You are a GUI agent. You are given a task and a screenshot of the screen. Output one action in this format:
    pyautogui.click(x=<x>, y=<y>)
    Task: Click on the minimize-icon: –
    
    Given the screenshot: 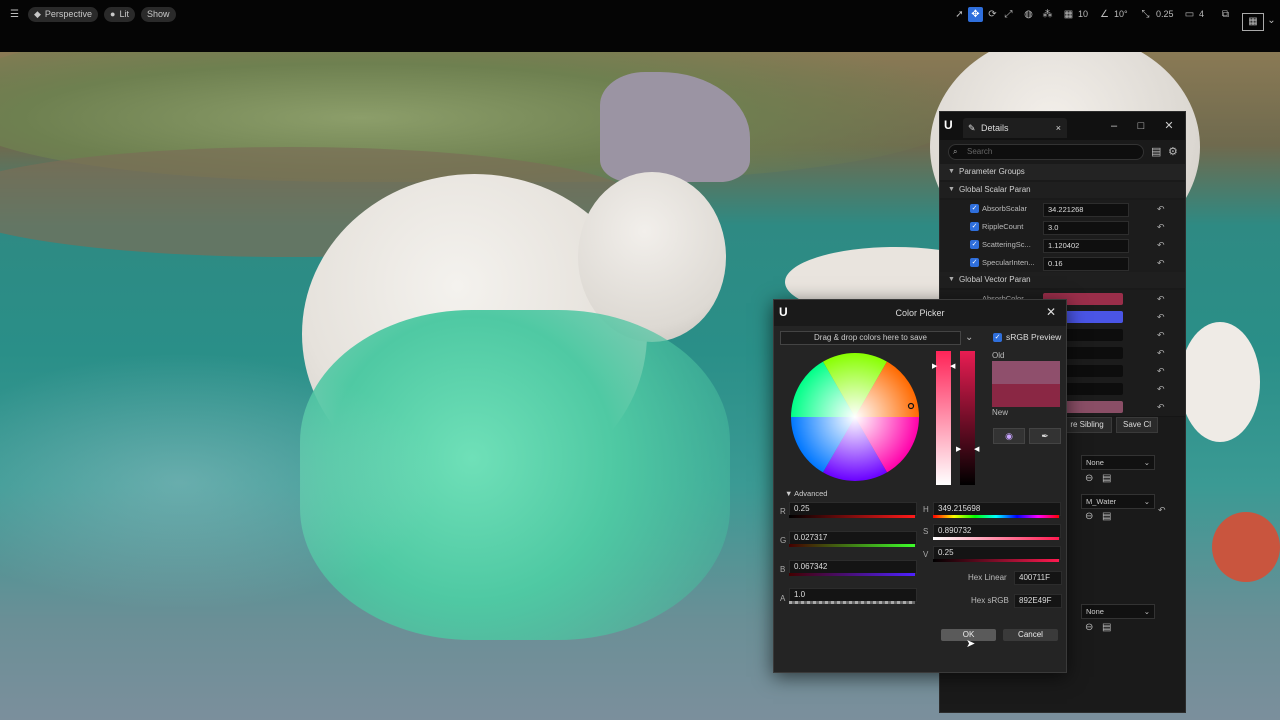 What is the action you would take?
    pyautogui.click(x=1114, y=126)
    